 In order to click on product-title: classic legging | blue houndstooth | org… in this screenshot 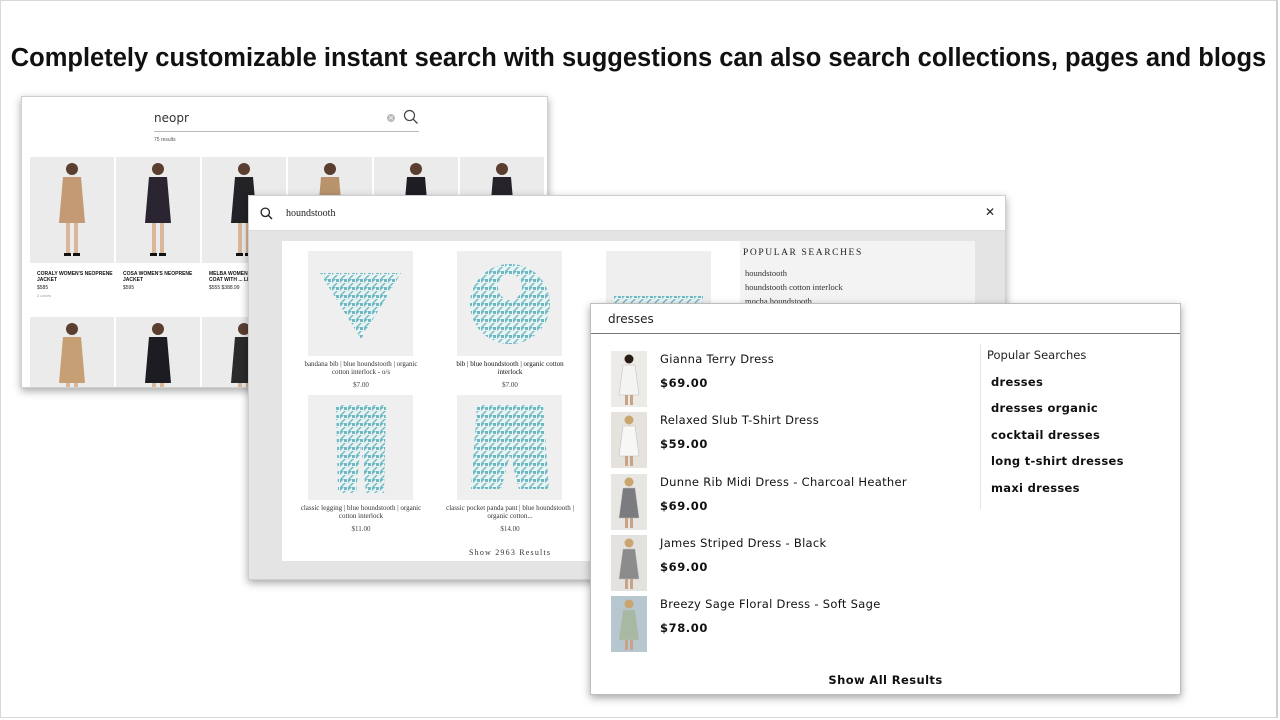, I will do `click(361, 512)`.